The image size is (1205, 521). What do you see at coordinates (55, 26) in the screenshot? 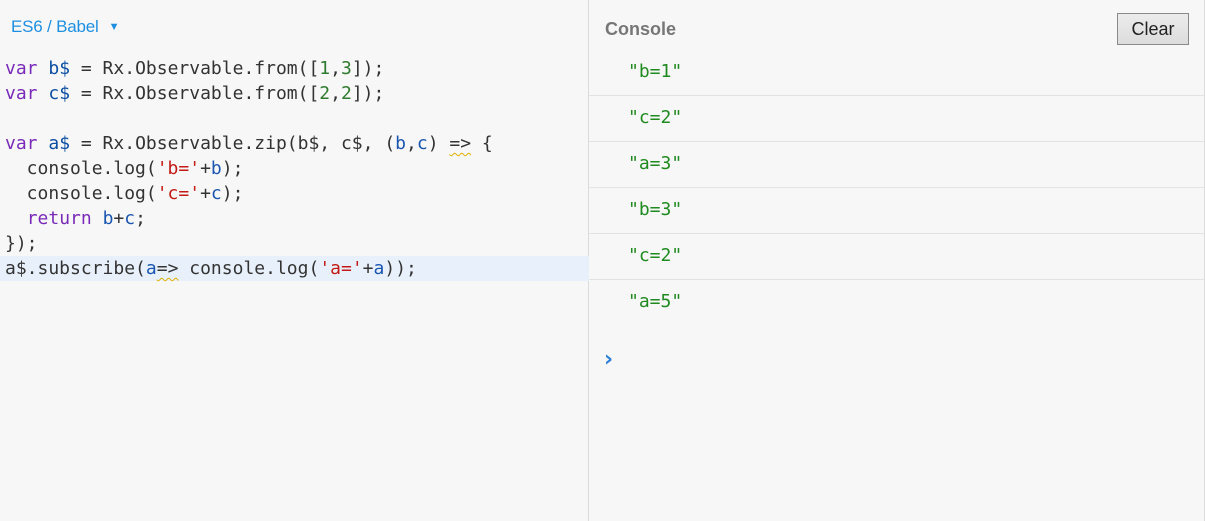
I see `language-select-label: ES6 / Babel` at bounding box center [55, 26].